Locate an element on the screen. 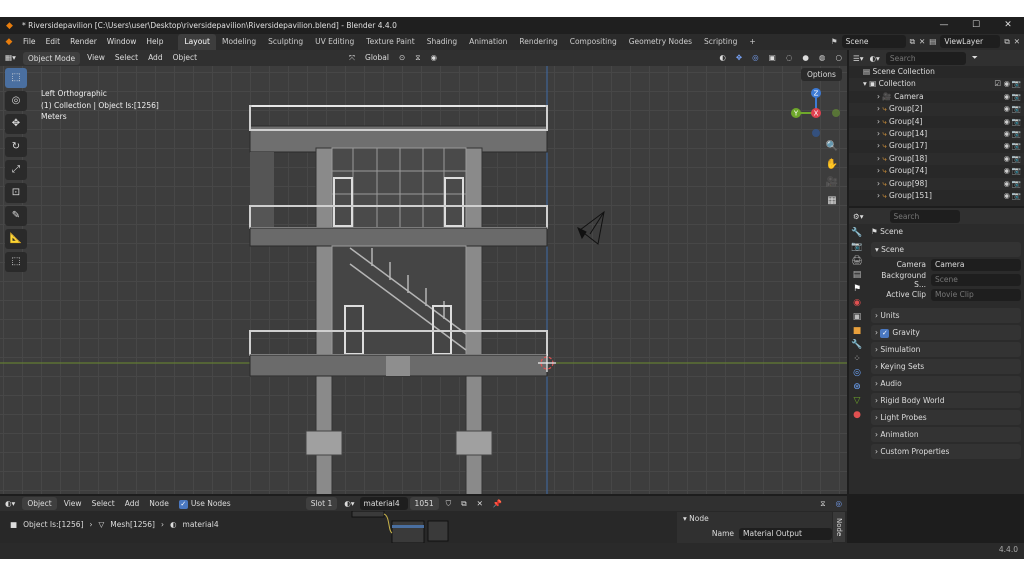 This screenshot has width=1024, height=576. rotate-tool-icon: ↻ is located at coordinates (16, 147).